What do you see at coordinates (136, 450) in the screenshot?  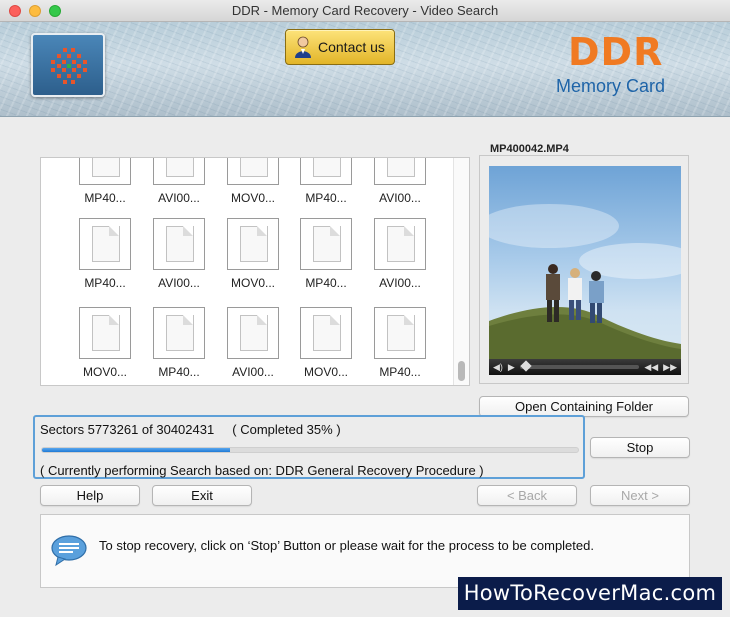 I see `progress-bar-fill` at bounding box center [136, 450].